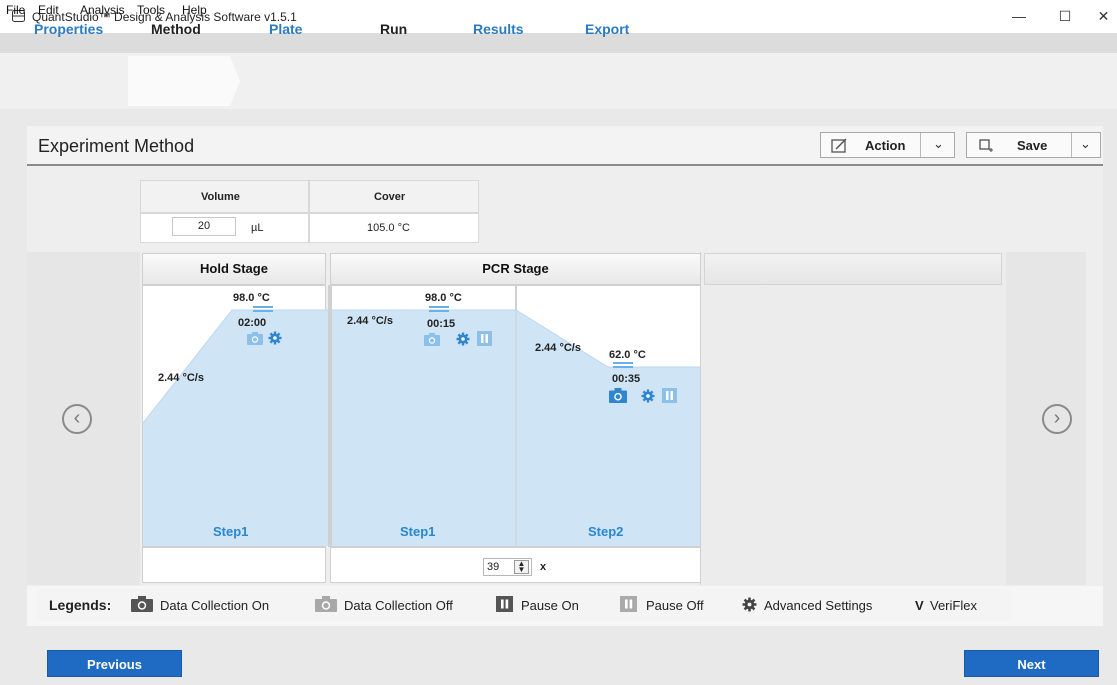 This screenshot has height=685, width=1117. Describe the element at coordinates (231, 531) in the screenshot. I see `hold-step1-label: Step1` at that location.